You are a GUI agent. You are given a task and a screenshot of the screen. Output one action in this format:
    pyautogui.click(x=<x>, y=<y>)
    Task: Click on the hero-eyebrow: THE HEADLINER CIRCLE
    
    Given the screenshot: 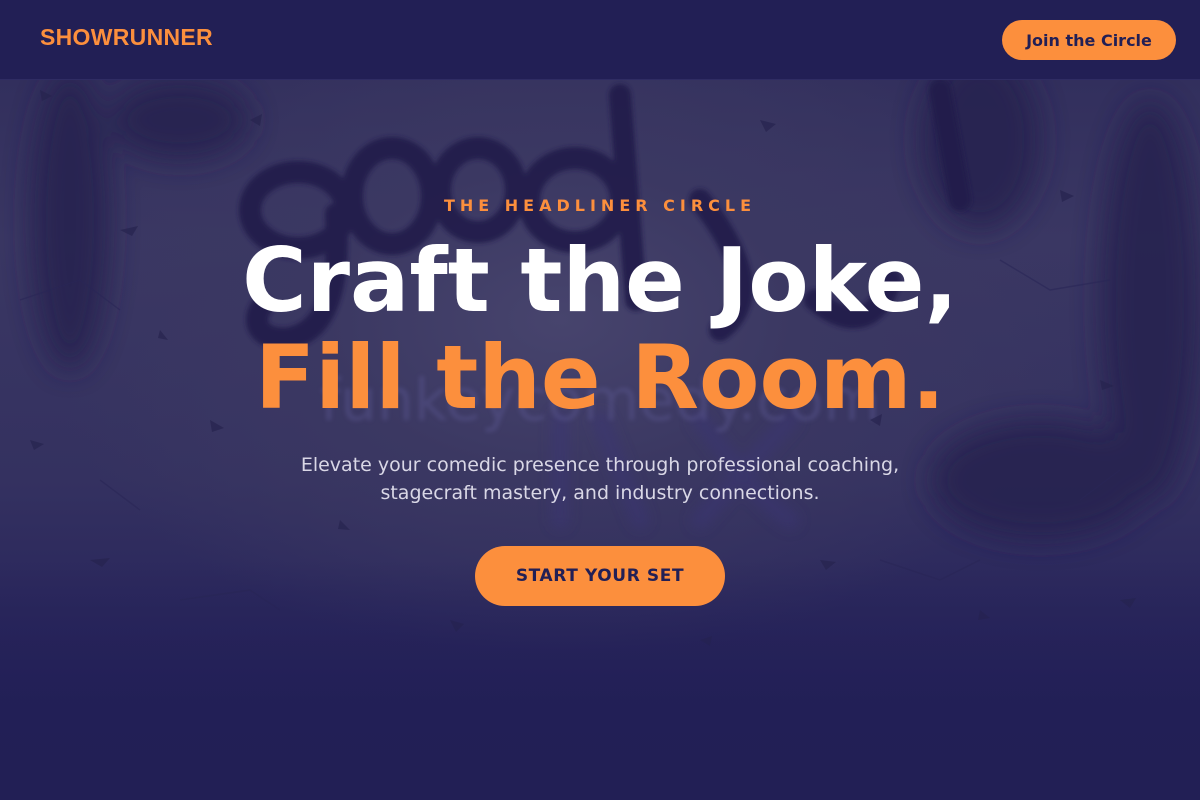 What is the action you would take?
    pyautogui.click(x=600, y=205)
    